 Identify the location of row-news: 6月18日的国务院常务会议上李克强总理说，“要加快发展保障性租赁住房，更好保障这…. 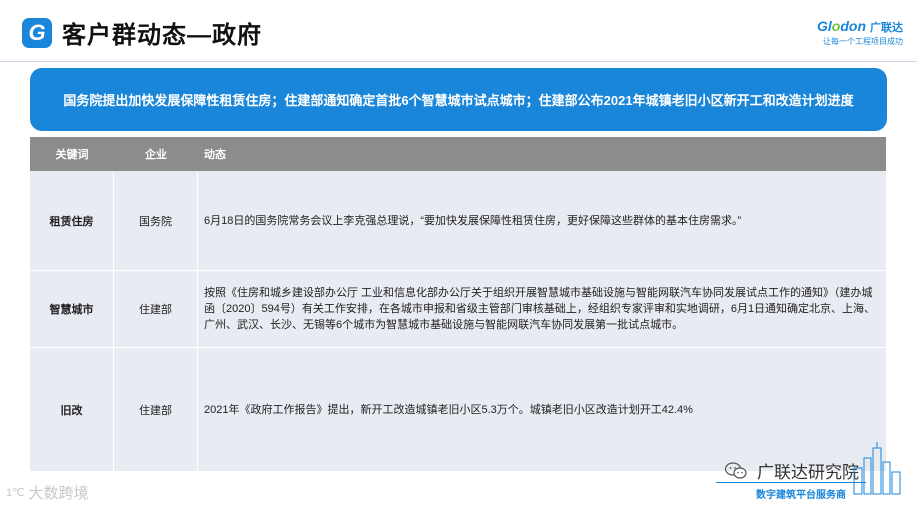
(473, 220).